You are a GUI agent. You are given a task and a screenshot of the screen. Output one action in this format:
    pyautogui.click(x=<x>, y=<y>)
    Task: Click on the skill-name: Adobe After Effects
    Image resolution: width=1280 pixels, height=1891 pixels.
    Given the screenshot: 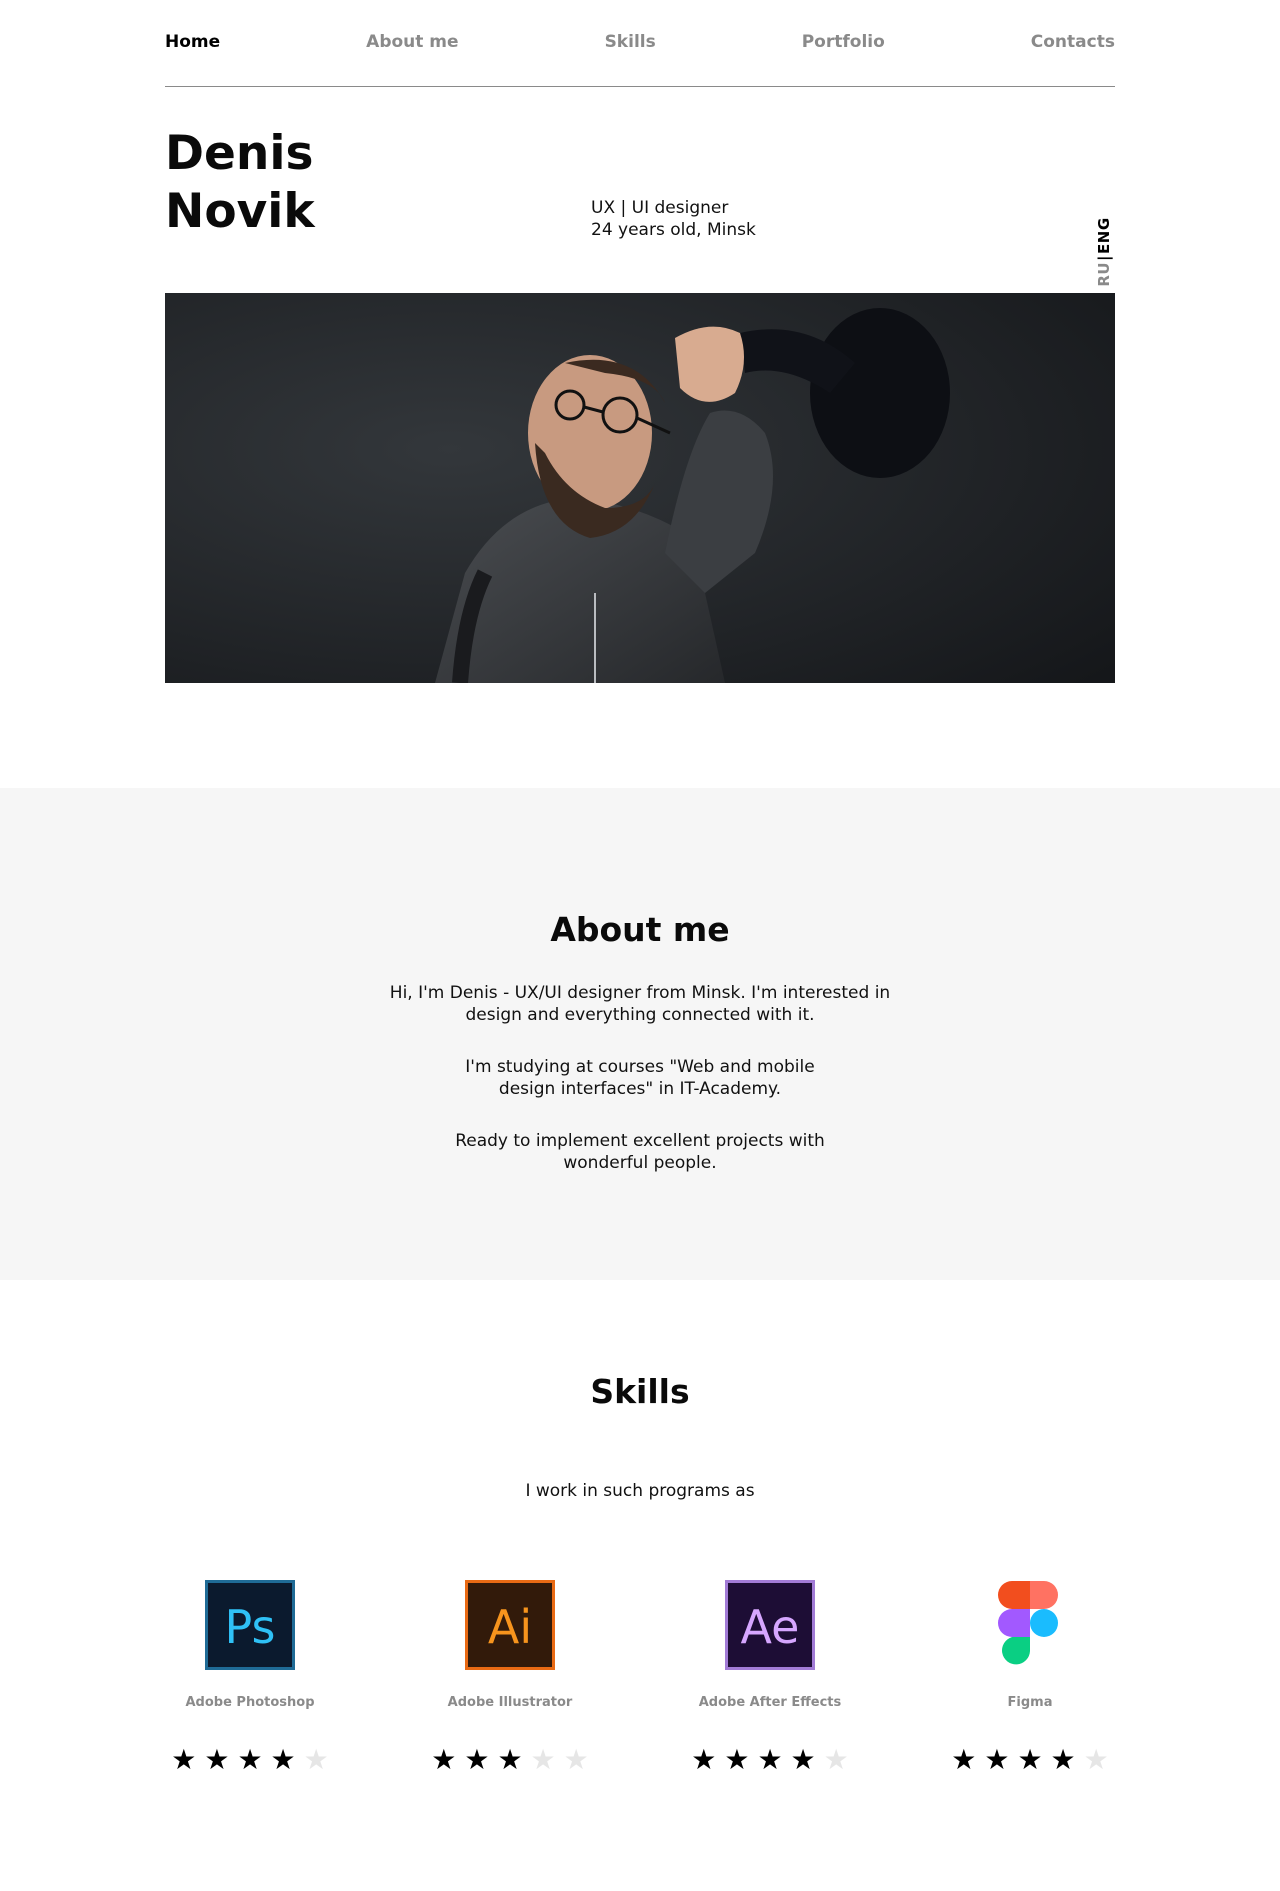 What is the action you would take?
    pyautogui.click(x=770, y=1702)
    